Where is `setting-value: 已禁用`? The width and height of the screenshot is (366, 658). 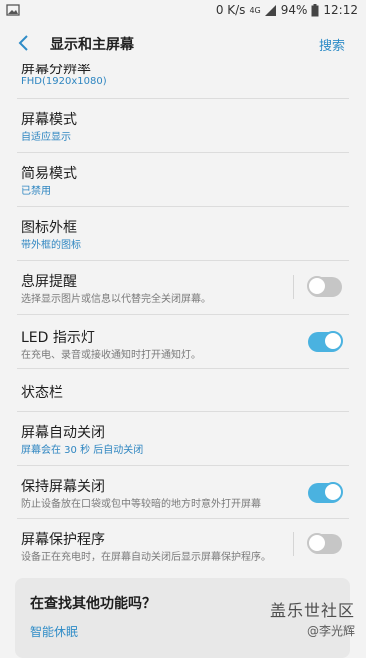 setting-value: 已禁用 is located at coordinates (36, 191).